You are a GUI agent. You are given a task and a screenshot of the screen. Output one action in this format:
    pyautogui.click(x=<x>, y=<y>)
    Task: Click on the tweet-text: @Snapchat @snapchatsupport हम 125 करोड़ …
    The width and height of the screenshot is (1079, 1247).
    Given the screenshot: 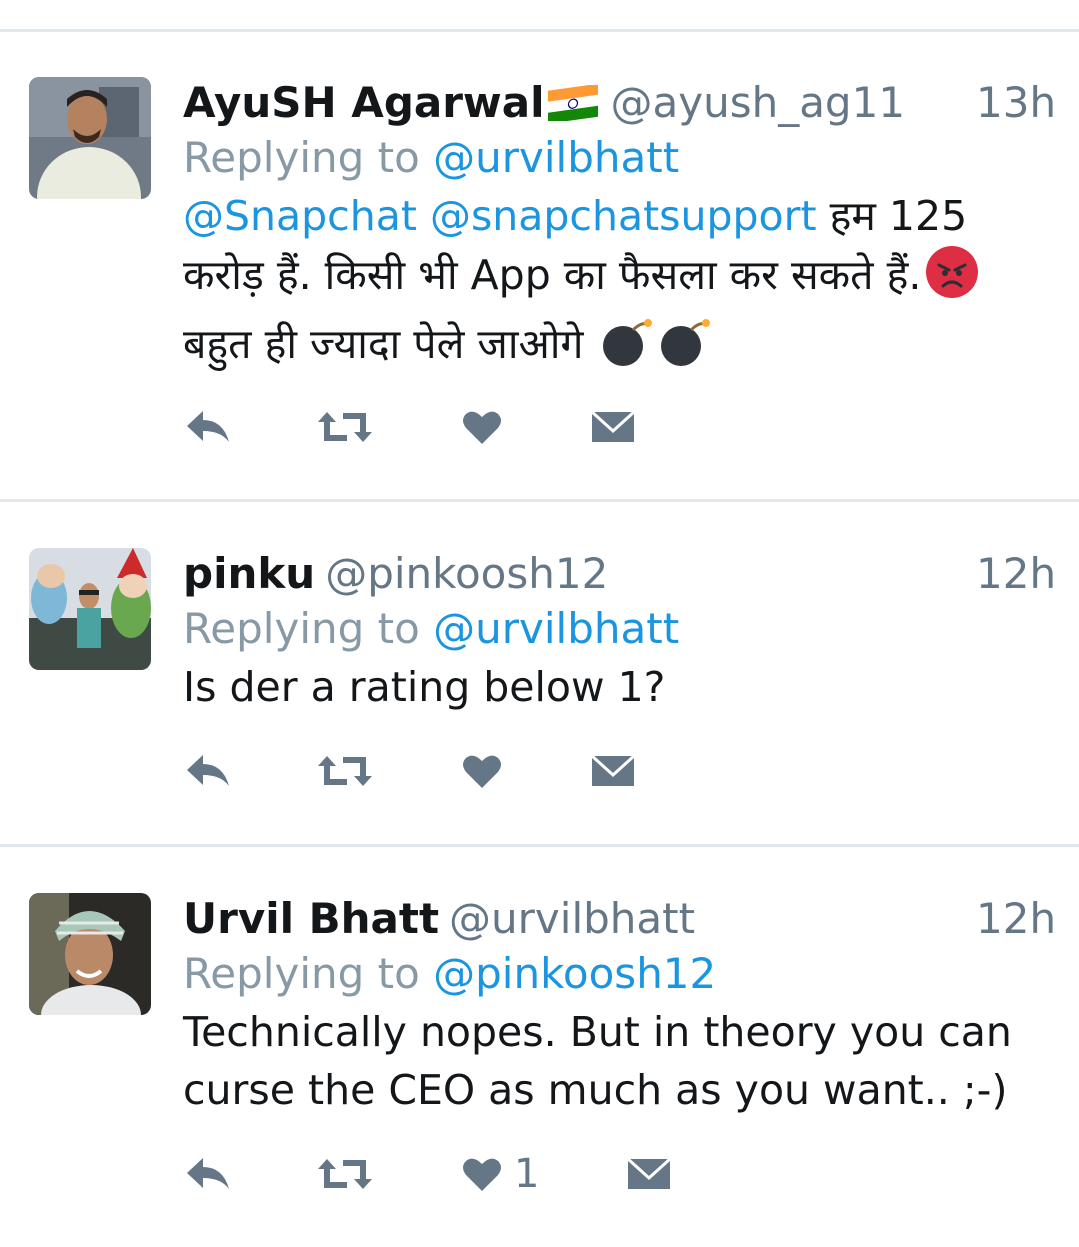 What is the action you would take?
    pyautogui.click(x=603, y=285)
    